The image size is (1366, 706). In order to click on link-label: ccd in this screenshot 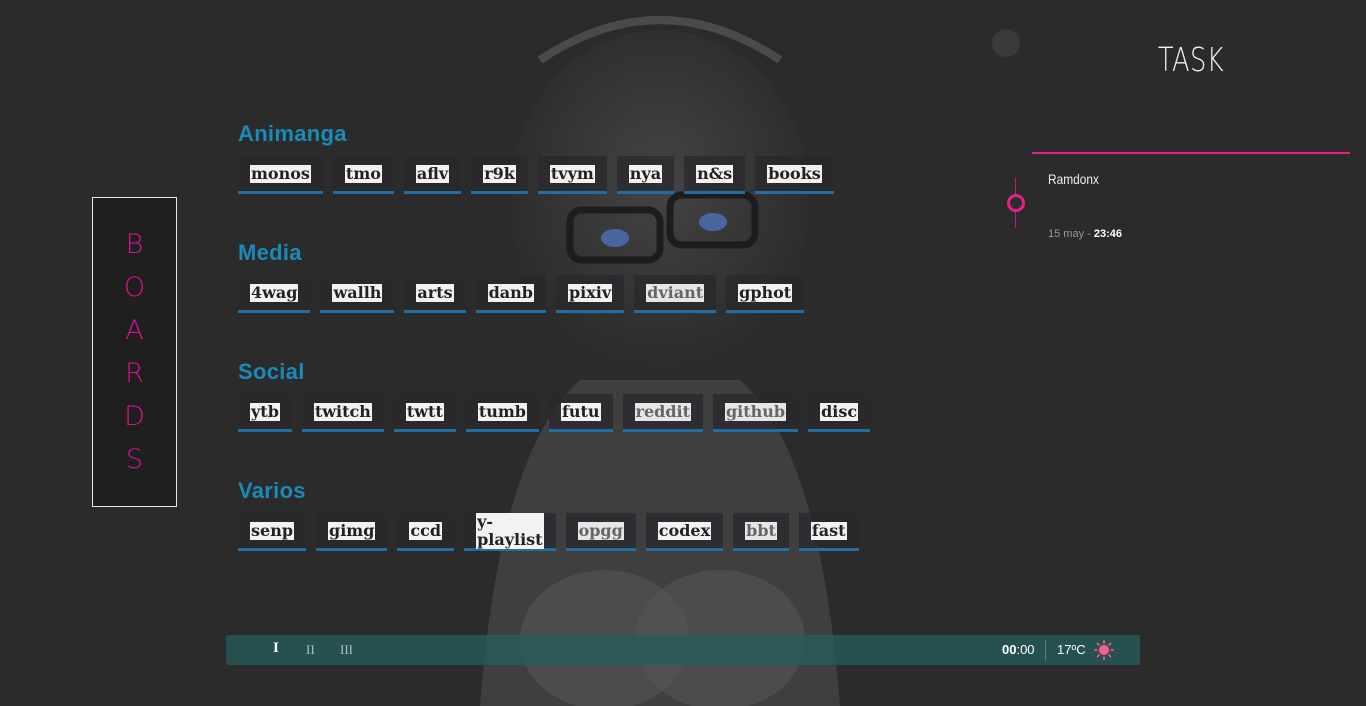, I will do `click(426, 530)`.